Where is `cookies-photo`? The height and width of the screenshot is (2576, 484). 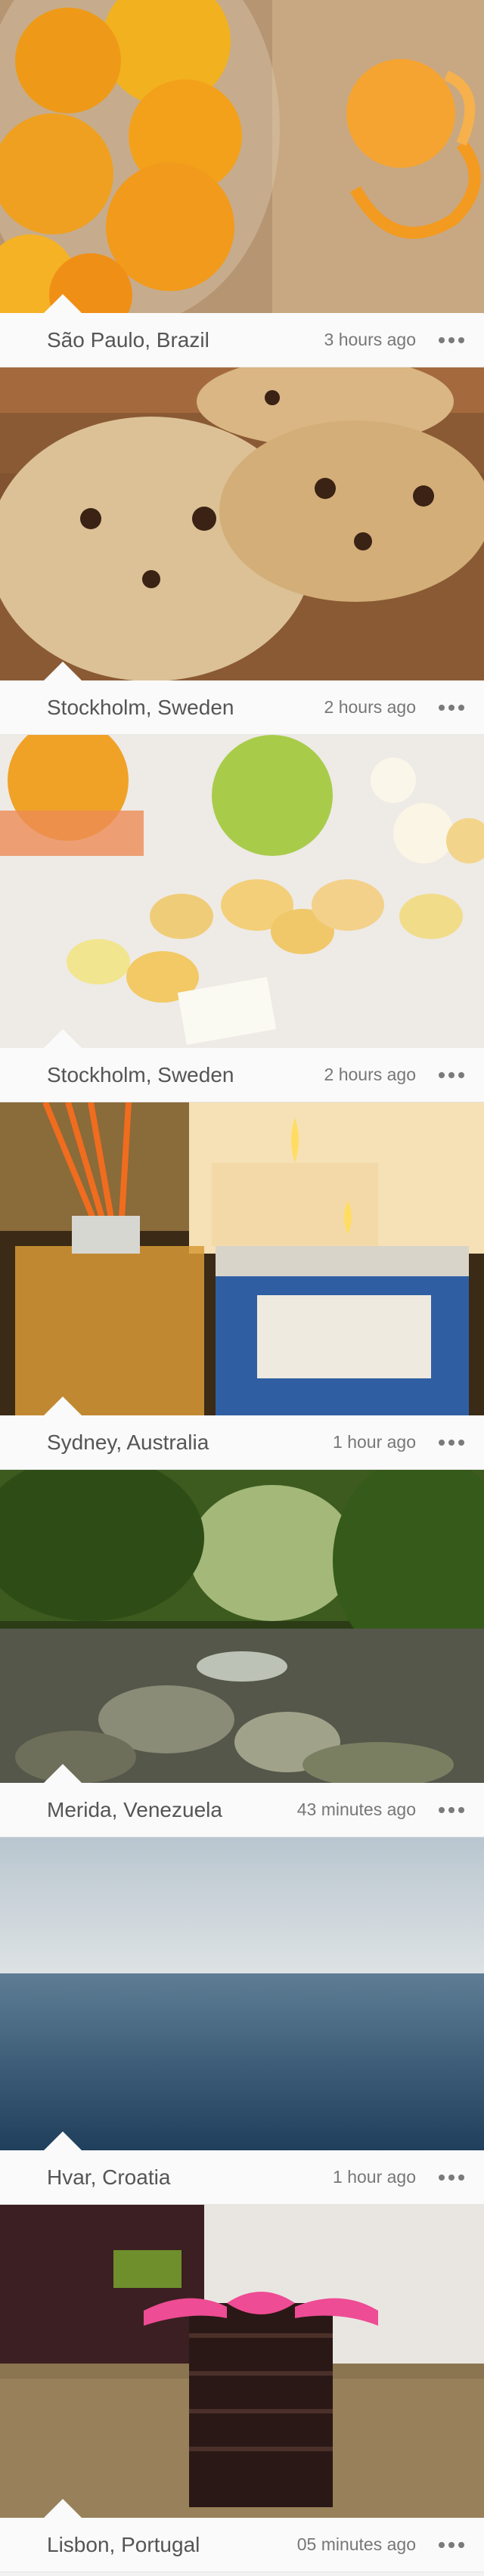
cookies-photo is located at coordinates (242, 523).